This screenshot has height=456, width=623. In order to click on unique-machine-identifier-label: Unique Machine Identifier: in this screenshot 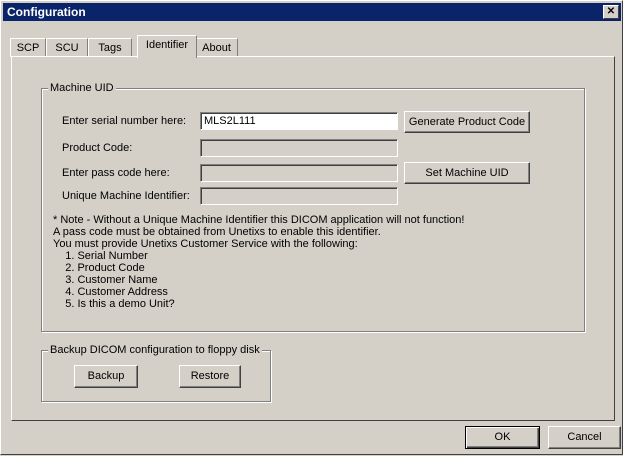, I will do `click(126, 196)`.